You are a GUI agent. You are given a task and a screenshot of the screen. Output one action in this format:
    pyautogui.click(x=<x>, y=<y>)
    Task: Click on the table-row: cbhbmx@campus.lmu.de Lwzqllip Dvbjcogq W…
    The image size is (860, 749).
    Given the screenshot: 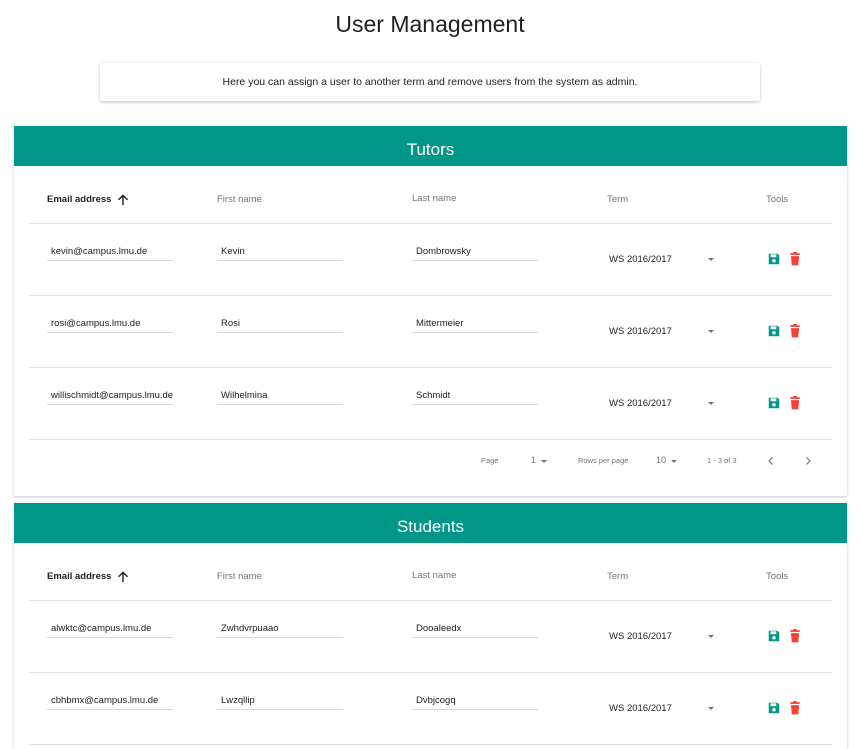 What is the action you would take?
    pyautogui.click(x=430, y=709)
    